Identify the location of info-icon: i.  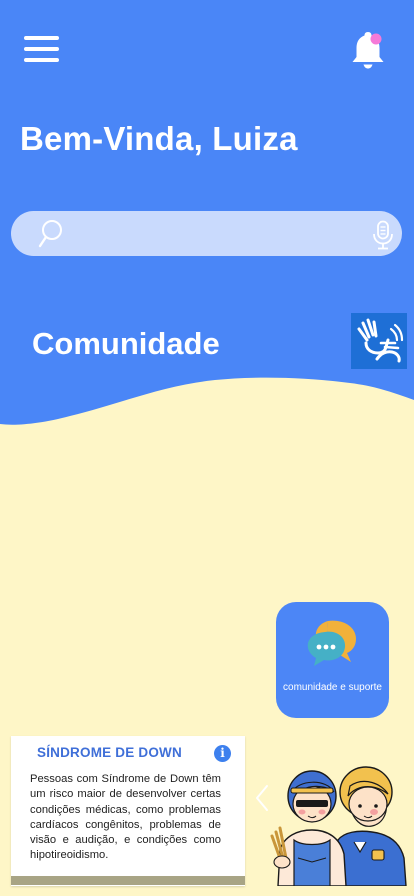
(222, 753).